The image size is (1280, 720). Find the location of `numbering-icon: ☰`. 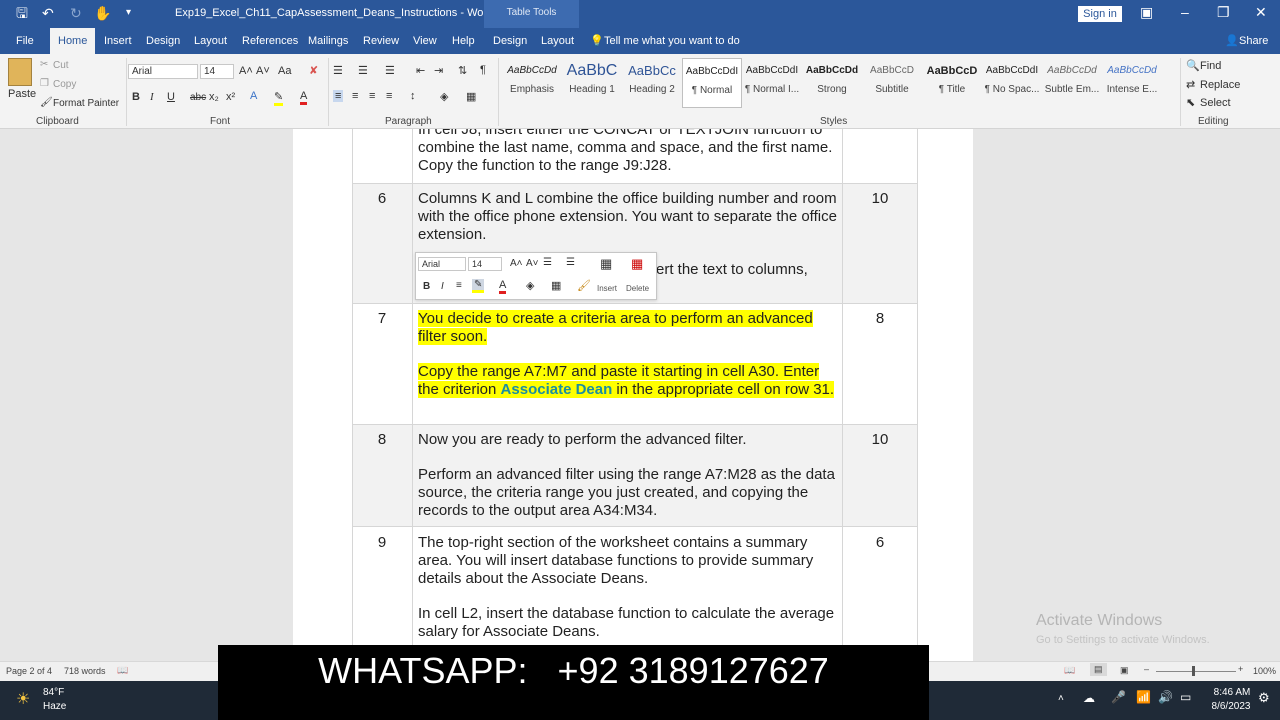

numbering-icon: ☰ is located at coordinates (363, 70).